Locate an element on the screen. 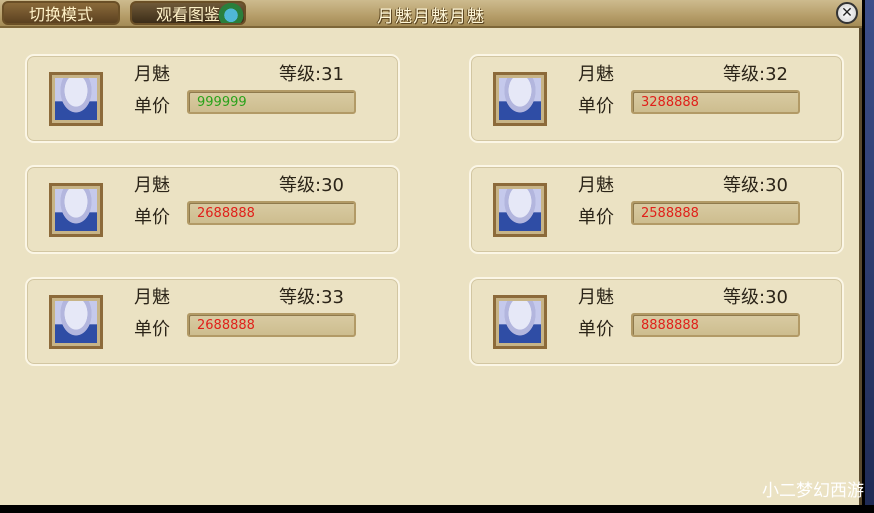 The height and width of the screenshot is (513, 874). price-field: 2588888 is located at coordinates (715, 213).